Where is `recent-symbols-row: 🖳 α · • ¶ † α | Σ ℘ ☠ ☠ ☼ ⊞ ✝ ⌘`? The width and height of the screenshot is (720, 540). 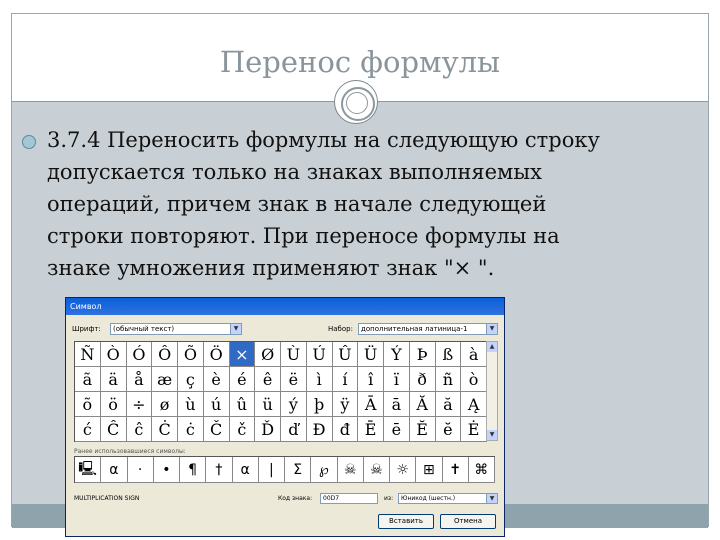 recent-symbols-row: 🖳 α · • ¶ † α | Σ ℘ ☠ ☠ ☼ ⊞ ✝ ⌘ is located at coordinates (284, 469).